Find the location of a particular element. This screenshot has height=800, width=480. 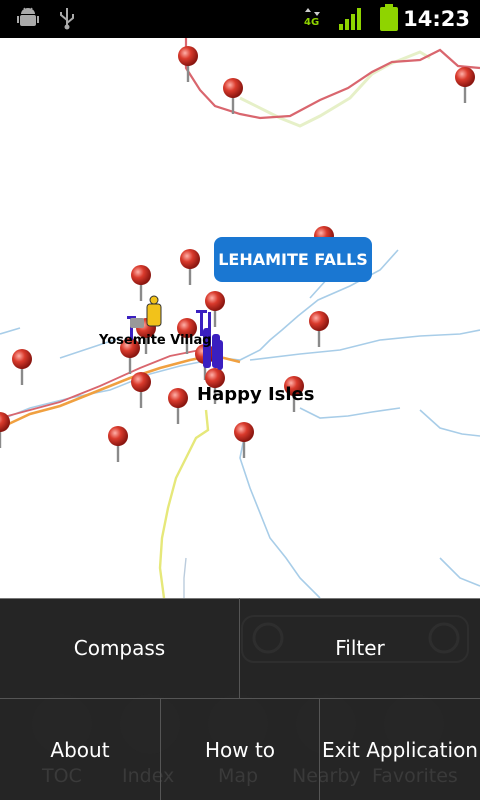

place-callout: LEHAMITE FALLS is located at coordinates (293, 259).